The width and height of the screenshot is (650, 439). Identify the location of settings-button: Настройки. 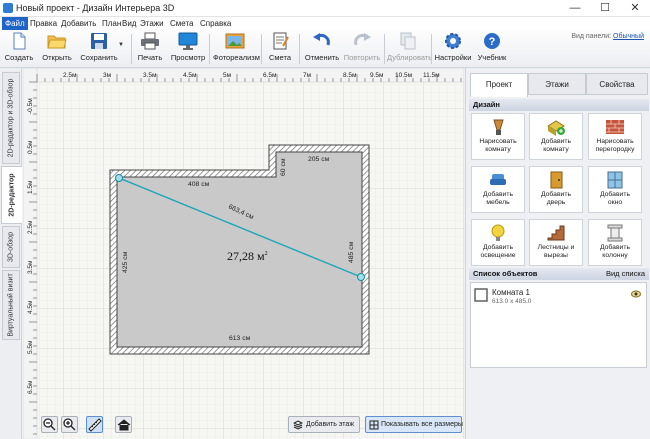
(453, 49).